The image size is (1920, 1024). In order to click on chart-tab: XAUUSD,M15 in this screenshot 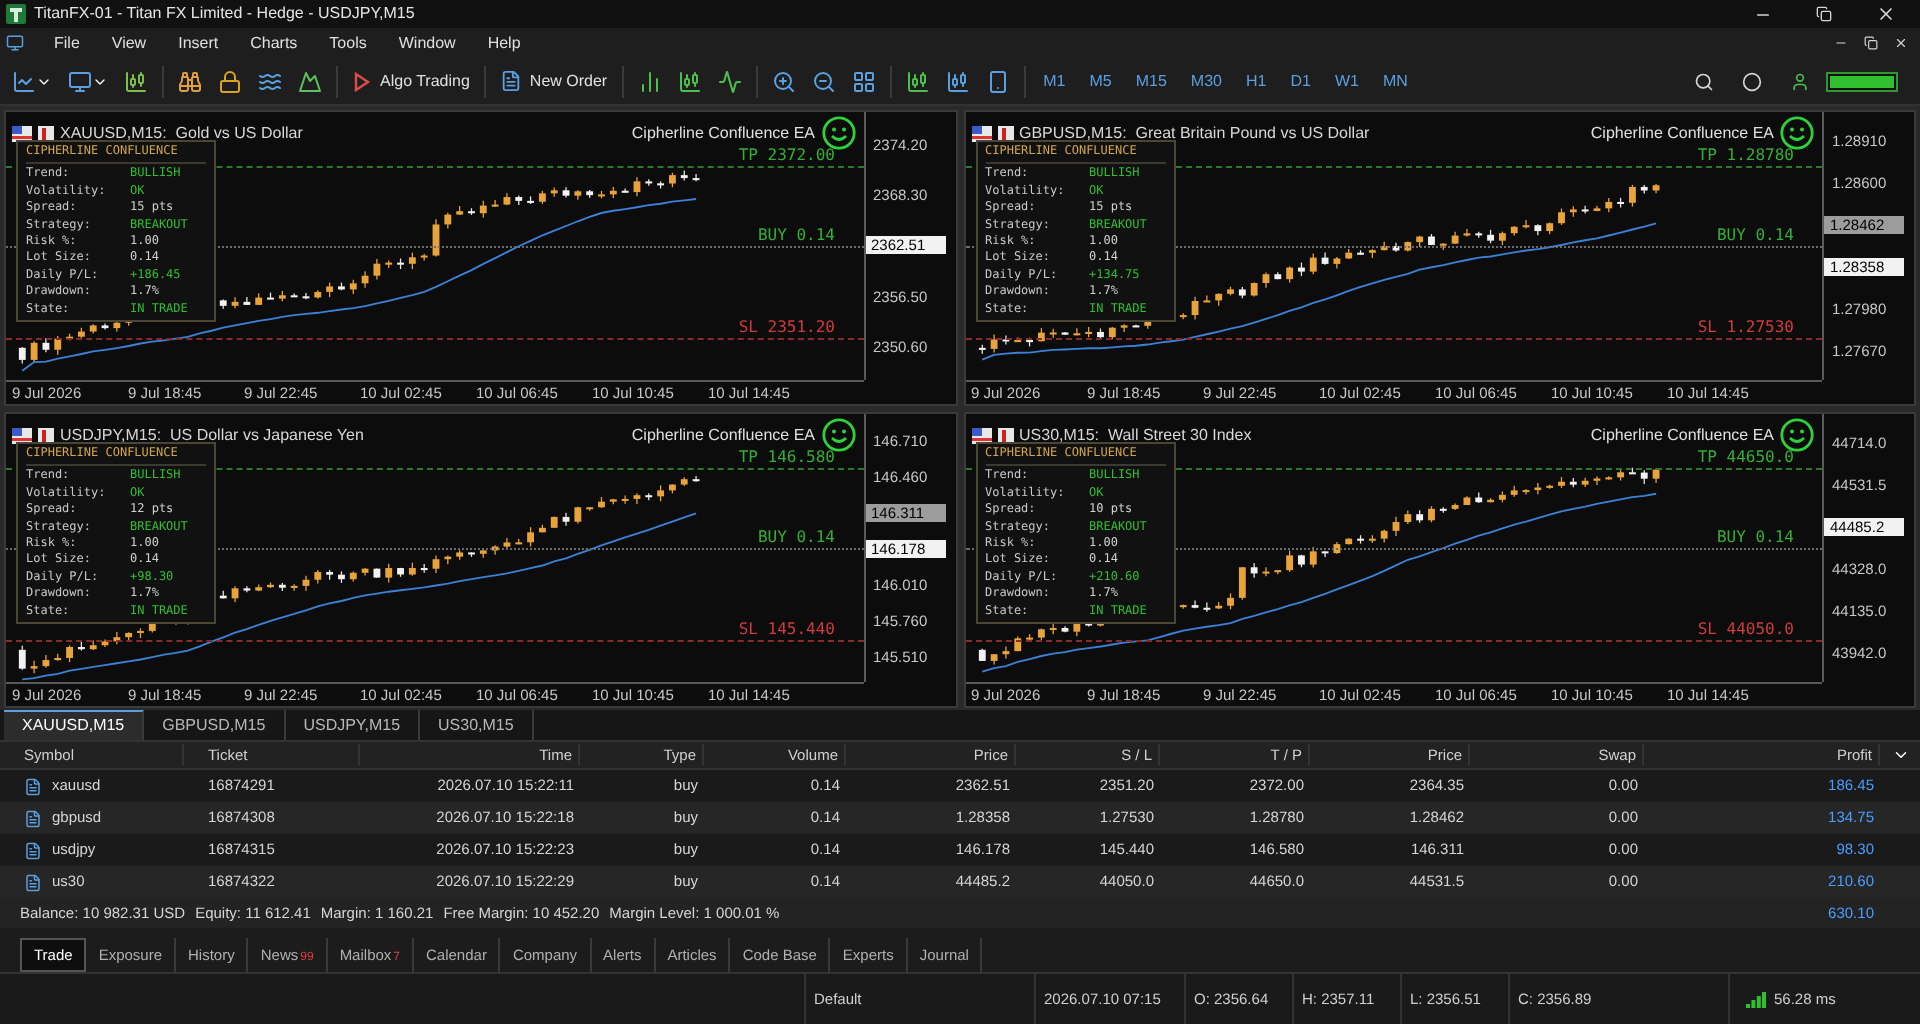, I will do `click(74, 725)`.